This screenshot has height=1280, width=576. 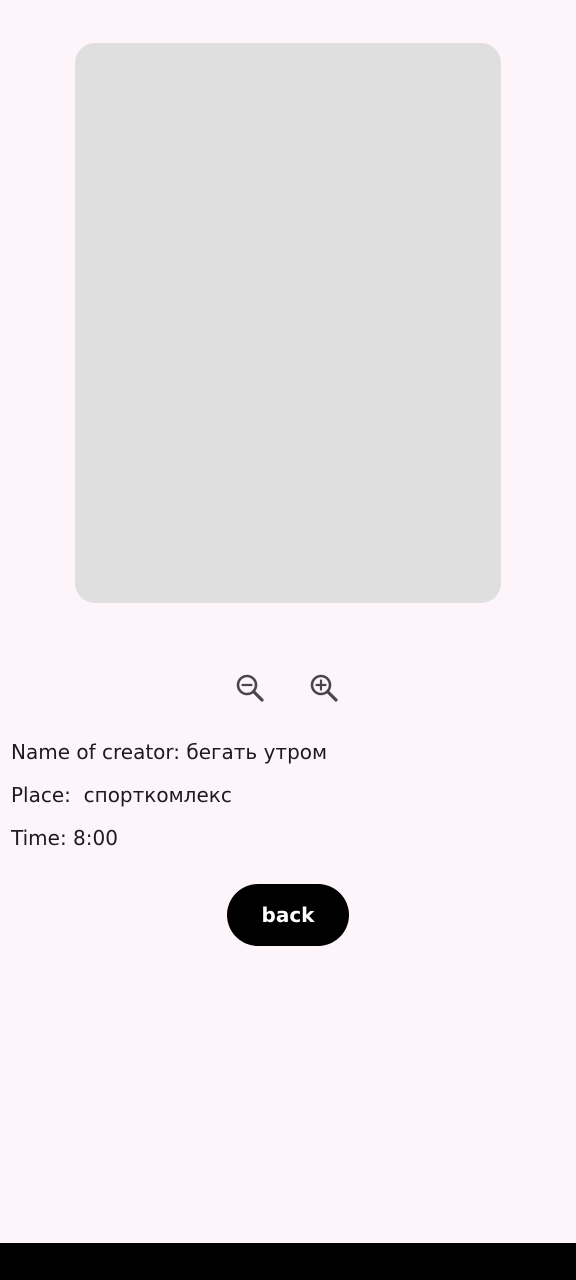 I want to click on zoom-out-icon, so click(x=250, y=688).